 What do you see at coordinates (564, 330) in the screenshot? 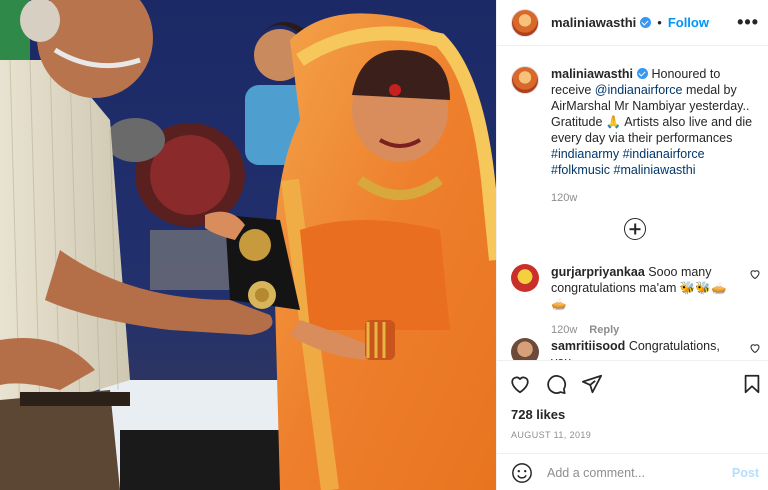
I see `comment-timestamp: 120w` at bounding box center [564, 330].